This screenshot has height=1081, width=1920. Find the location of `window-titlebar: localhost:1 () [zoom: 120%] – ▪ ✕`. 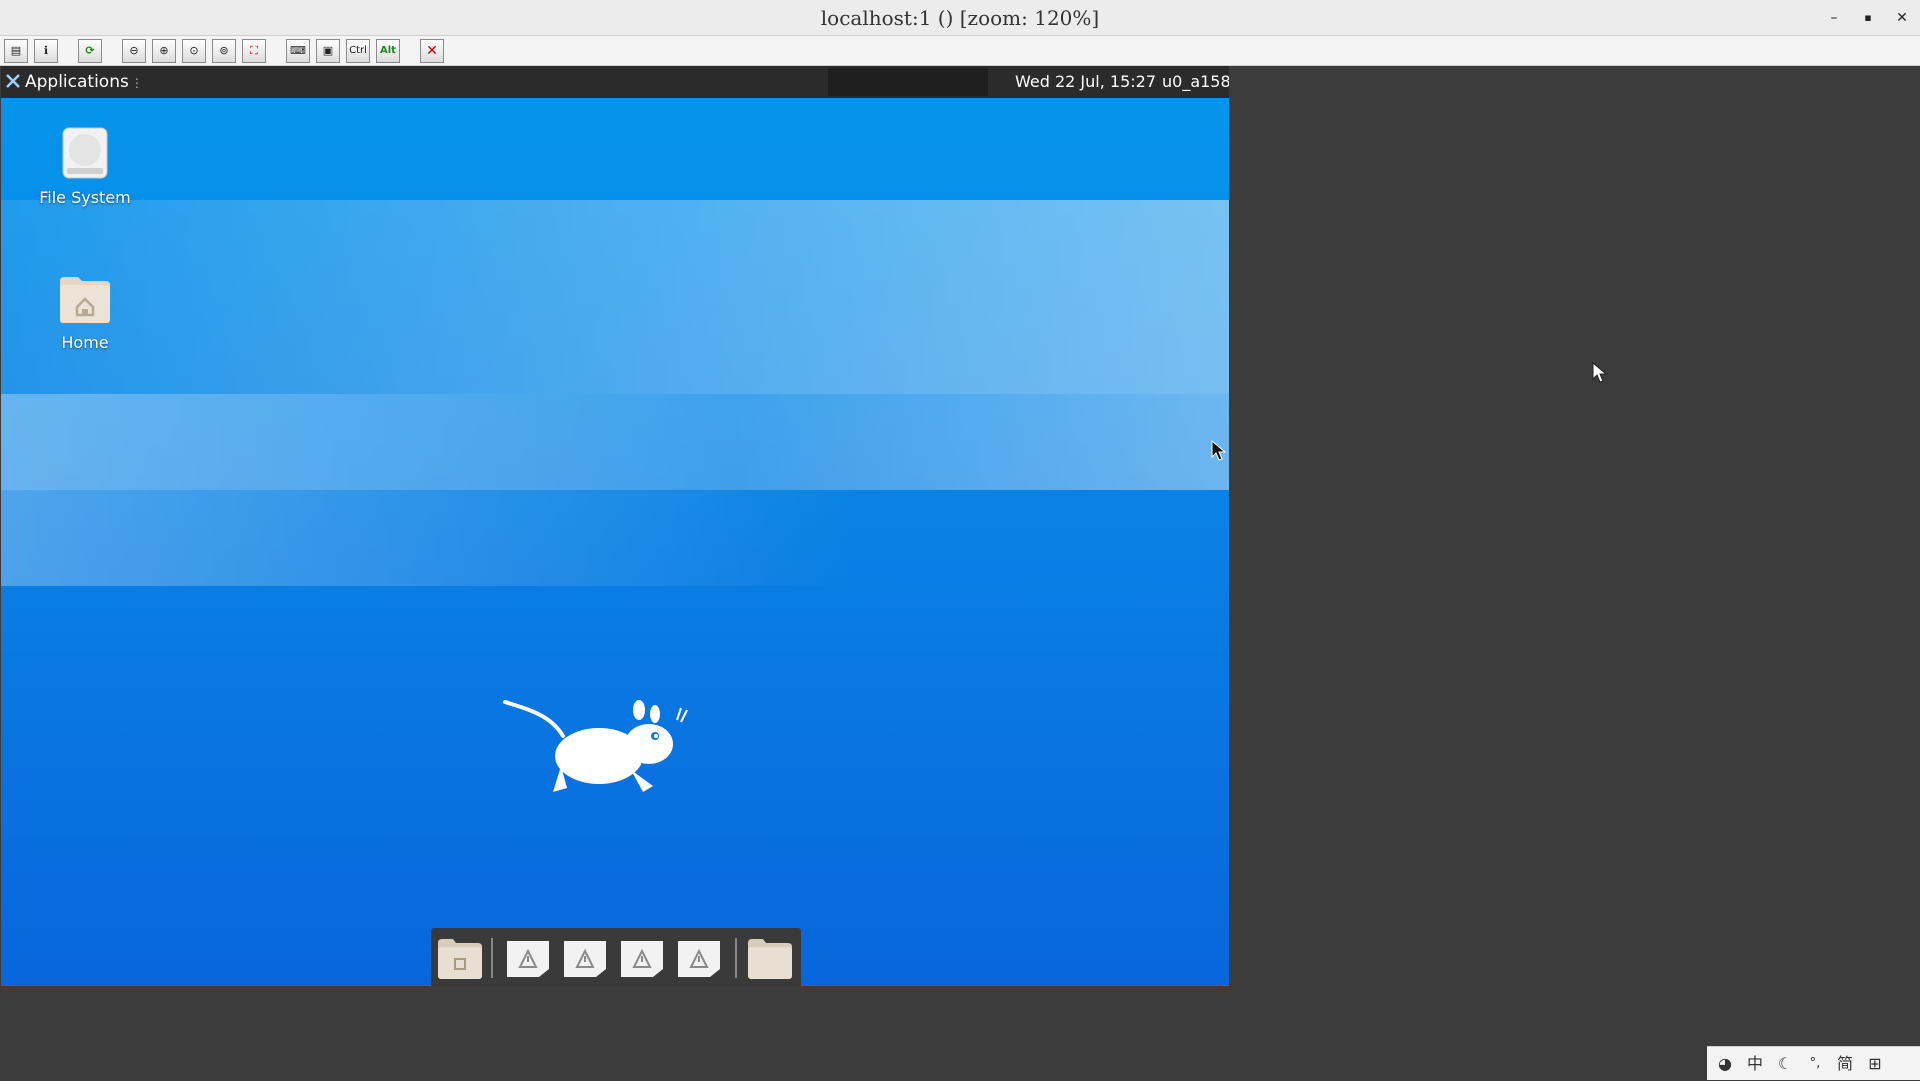

window-titlebar: localhost:1 () [zoom: 120%] – ▪ ✕ is located at coordinates (960, 18).